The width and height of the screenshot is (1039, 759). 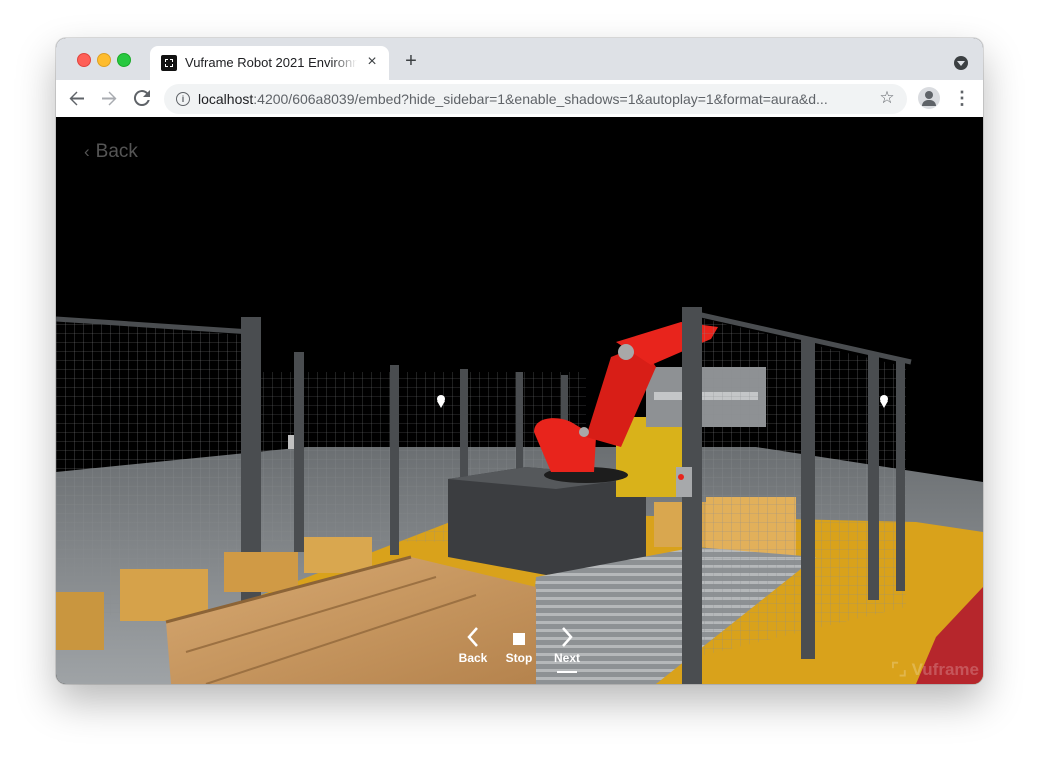 What do you see at coordinates (109, 98) in the screenshot?
I see `forward-arrow-icon` at bounding box center [109, 98].